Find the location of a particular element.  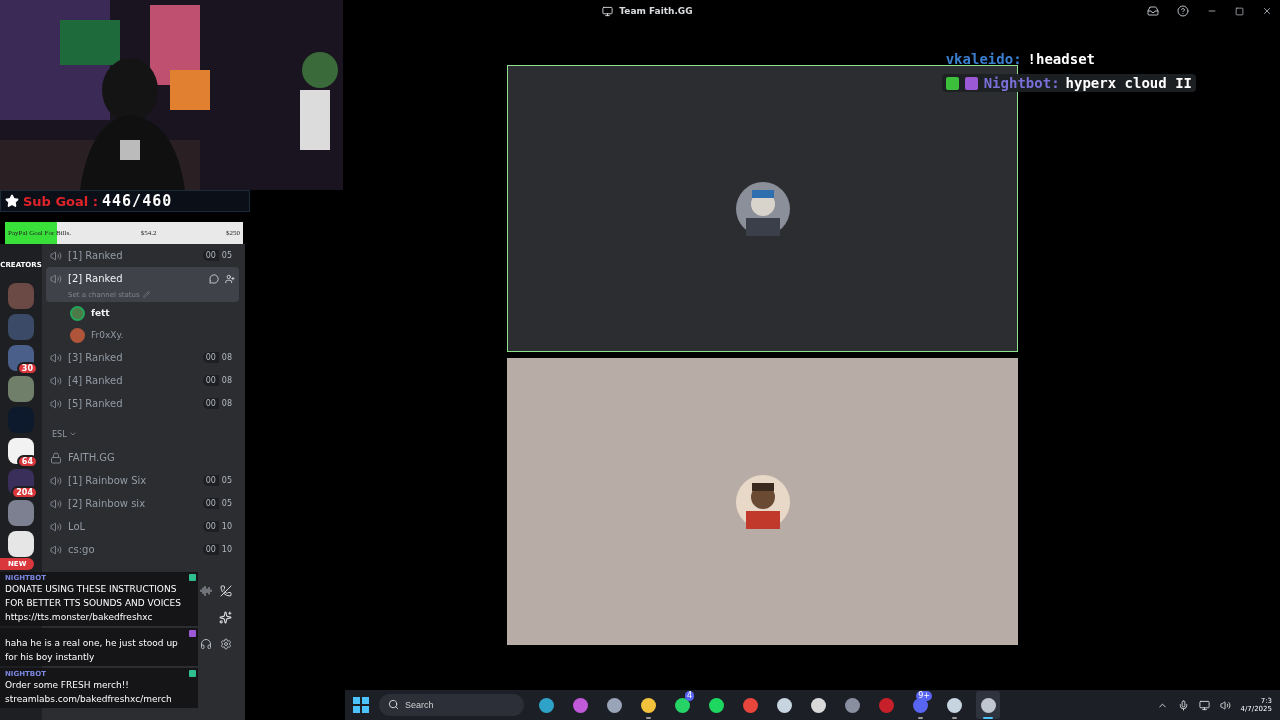

sub-goal-label: Sub Goal : is located at coordinates (60, 201).